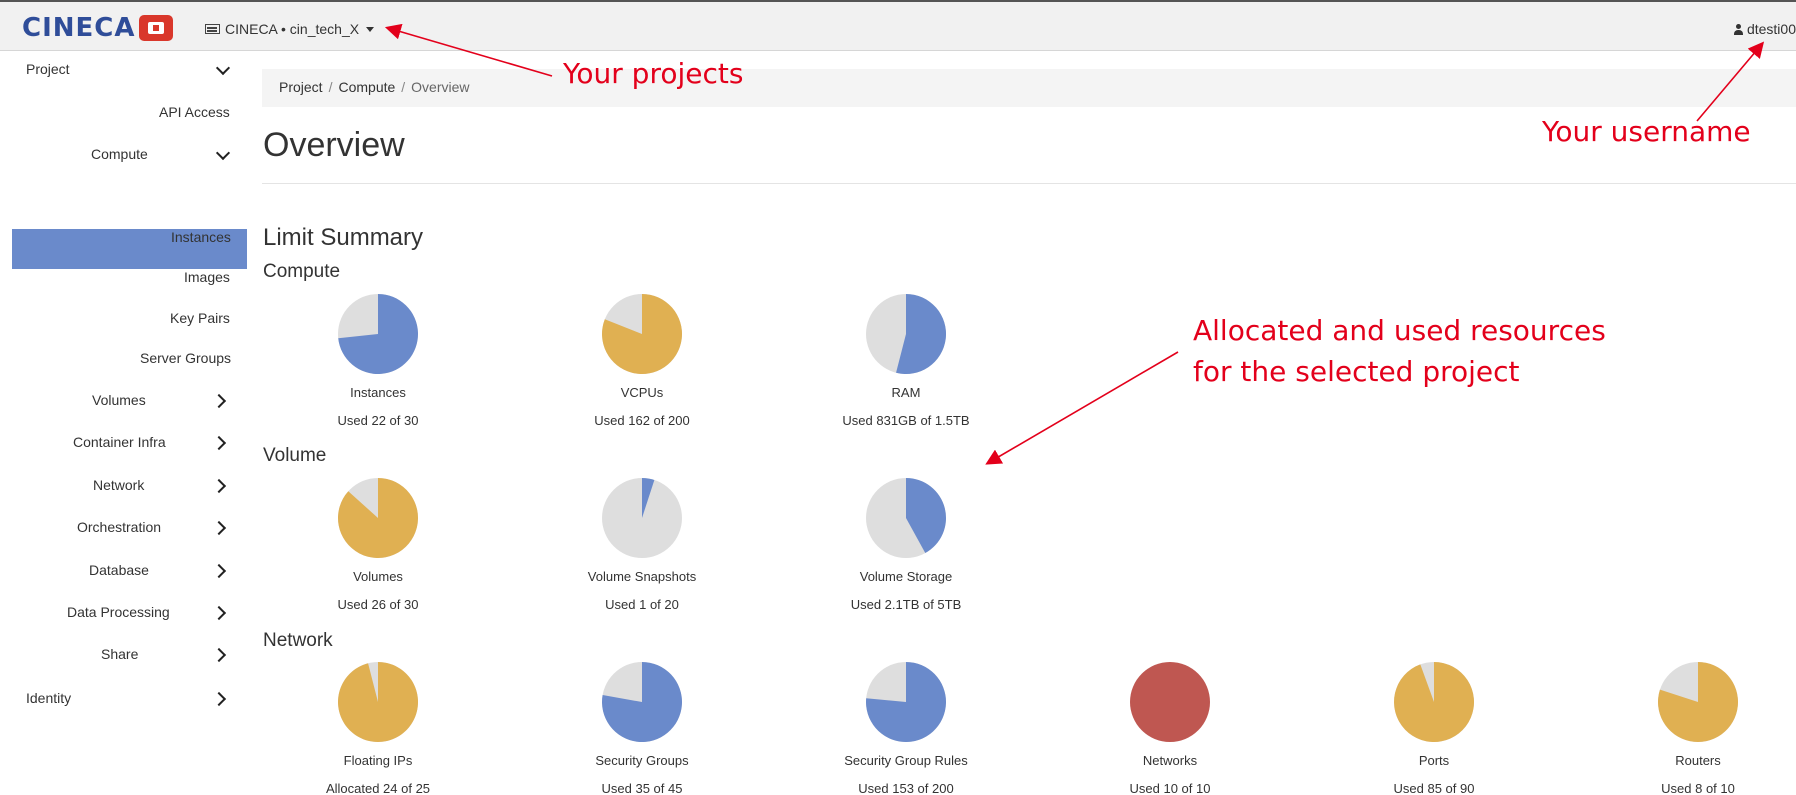 This screenshot has width=1796, height=795. I want to click on sidebar-item-compute: Compute, so click(119, 154).